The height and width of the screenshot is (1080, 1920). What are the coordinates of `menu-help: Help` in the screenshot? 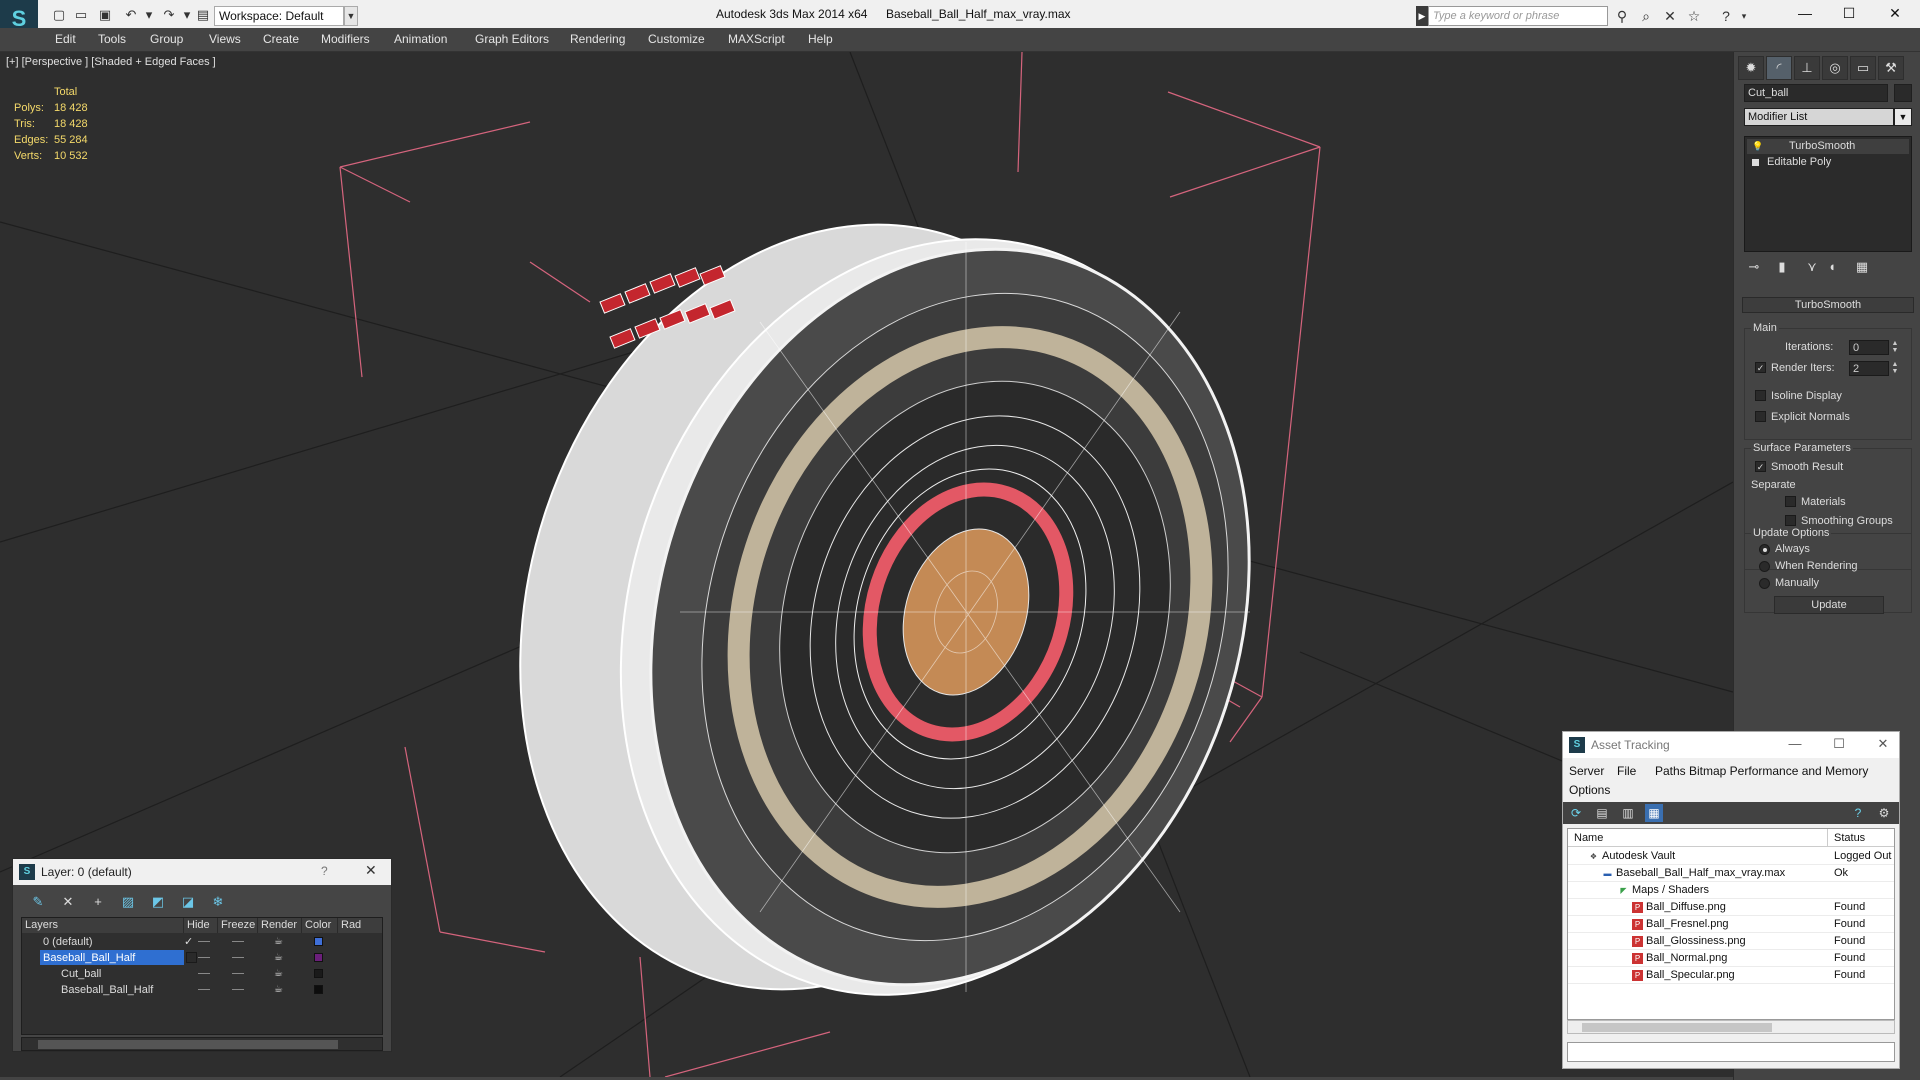 It's located at (820, 39).